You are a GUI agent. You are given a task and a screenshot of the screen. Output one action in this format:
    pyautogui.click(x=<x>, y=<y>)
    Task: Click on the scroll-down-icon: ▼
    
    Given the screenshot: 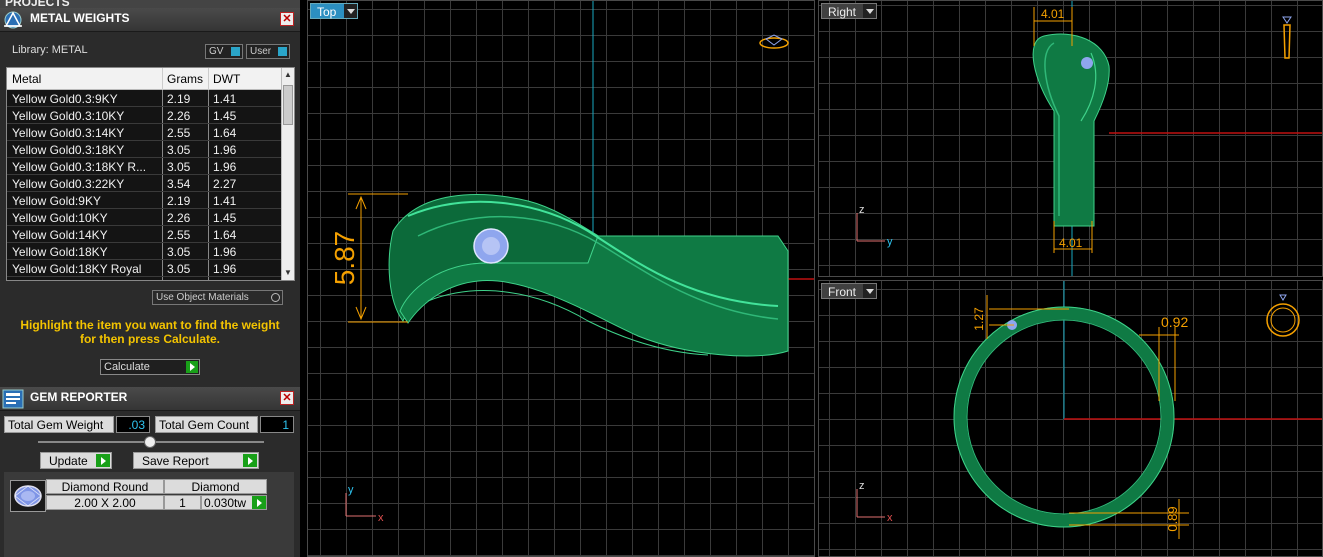 What is the action you would take?
    pyautogui.click(x=288, y=273)
    